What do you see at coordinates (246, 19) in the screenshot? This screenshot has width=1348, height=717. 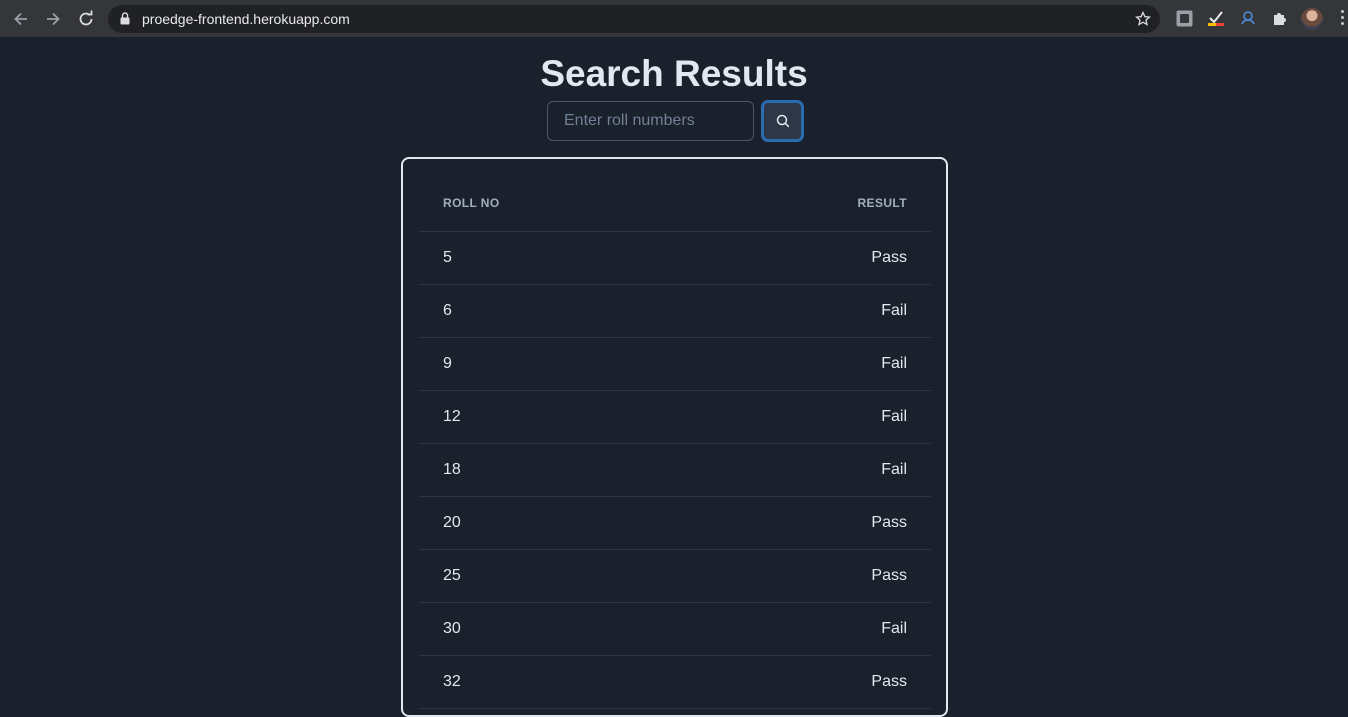 I see `url-text: proedge-frontend.herokuapp.com` at bounding box center [246, 19].